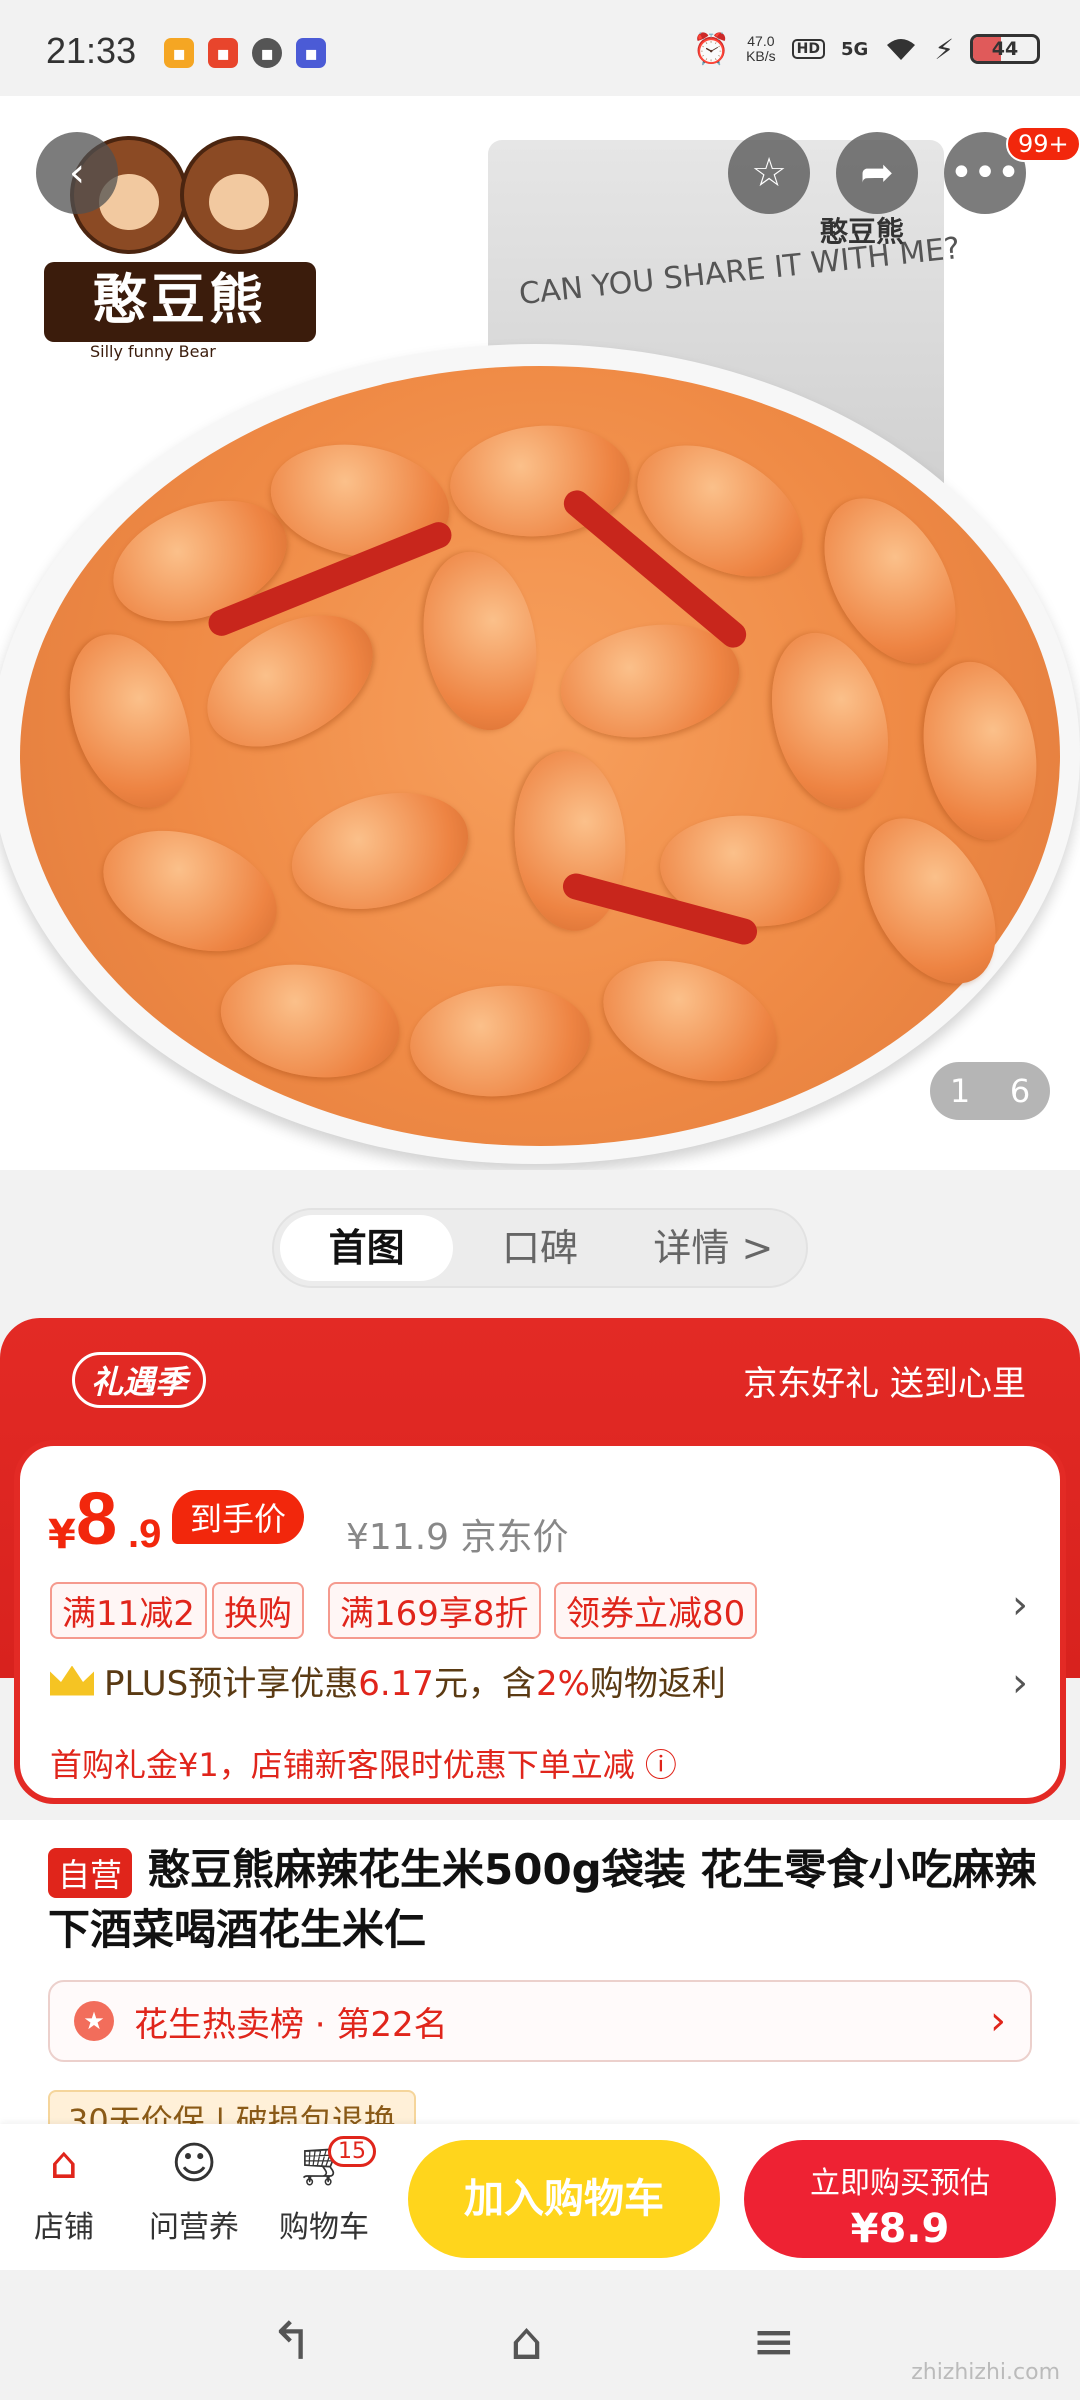  What do you see at coordinates (808, 49) in the screenshot?
I see `hd-icon: HD` at bounding box center [808, 49].